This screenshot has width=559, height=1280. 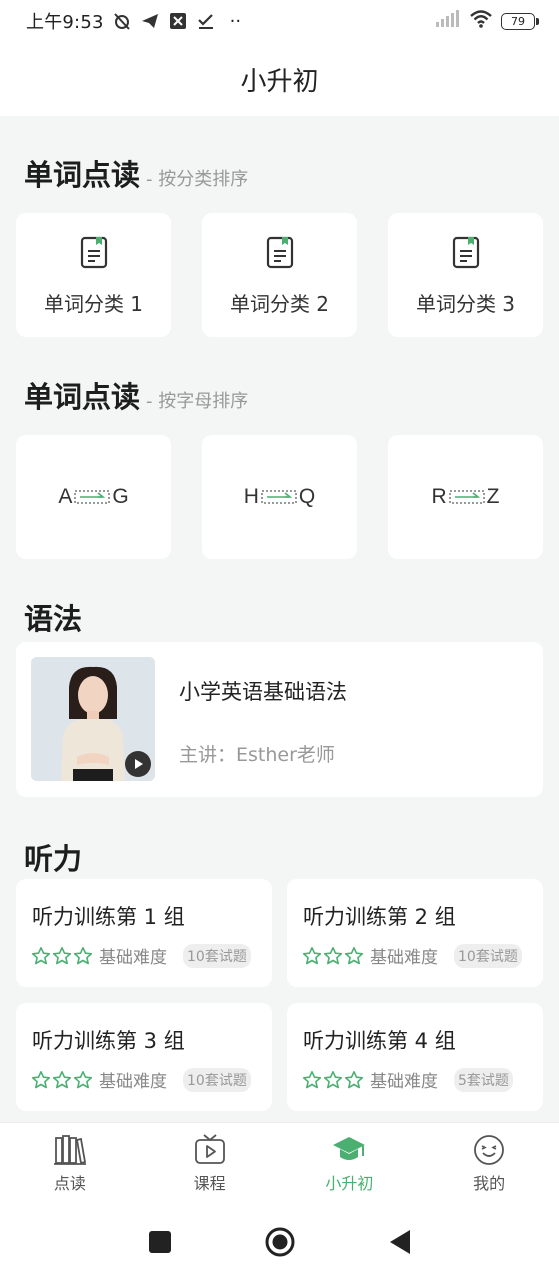 I want to click on wifi-icon, so click(x=481, y=21).